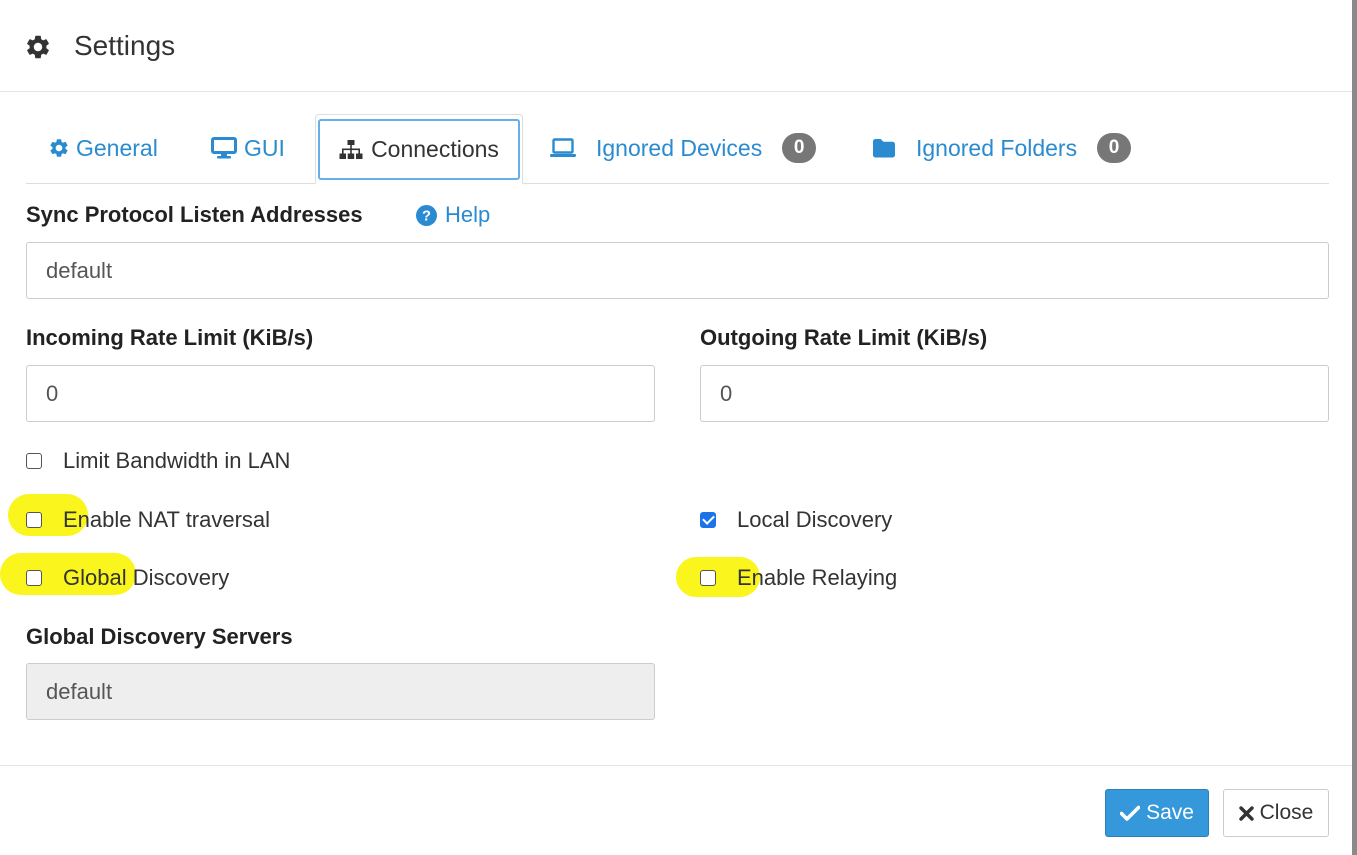 The height and width of the screenshot is (855, 1357). Describe the element at coordinates (1170, 812) in the screenshot. I see `save-label: Save` at that location.